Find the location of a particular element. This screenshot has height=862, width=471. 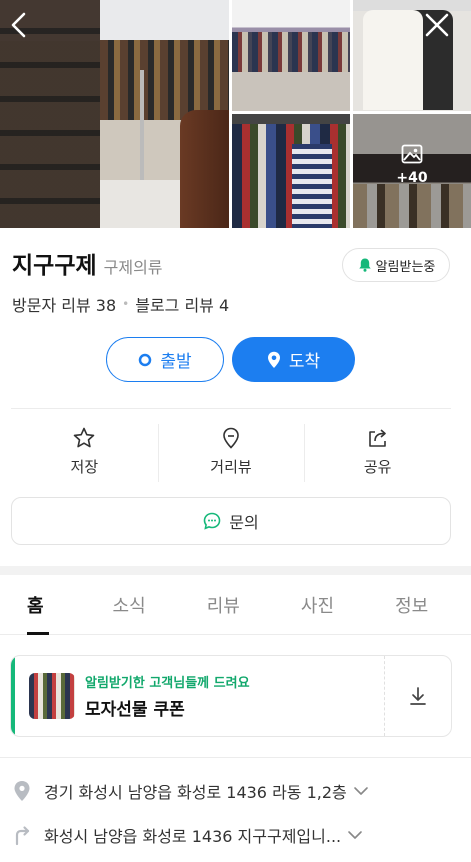

coupon-text: 알림받기한 고객님들께 드려요 모자선물 쿠폰 is located at coordinates (167, 696).